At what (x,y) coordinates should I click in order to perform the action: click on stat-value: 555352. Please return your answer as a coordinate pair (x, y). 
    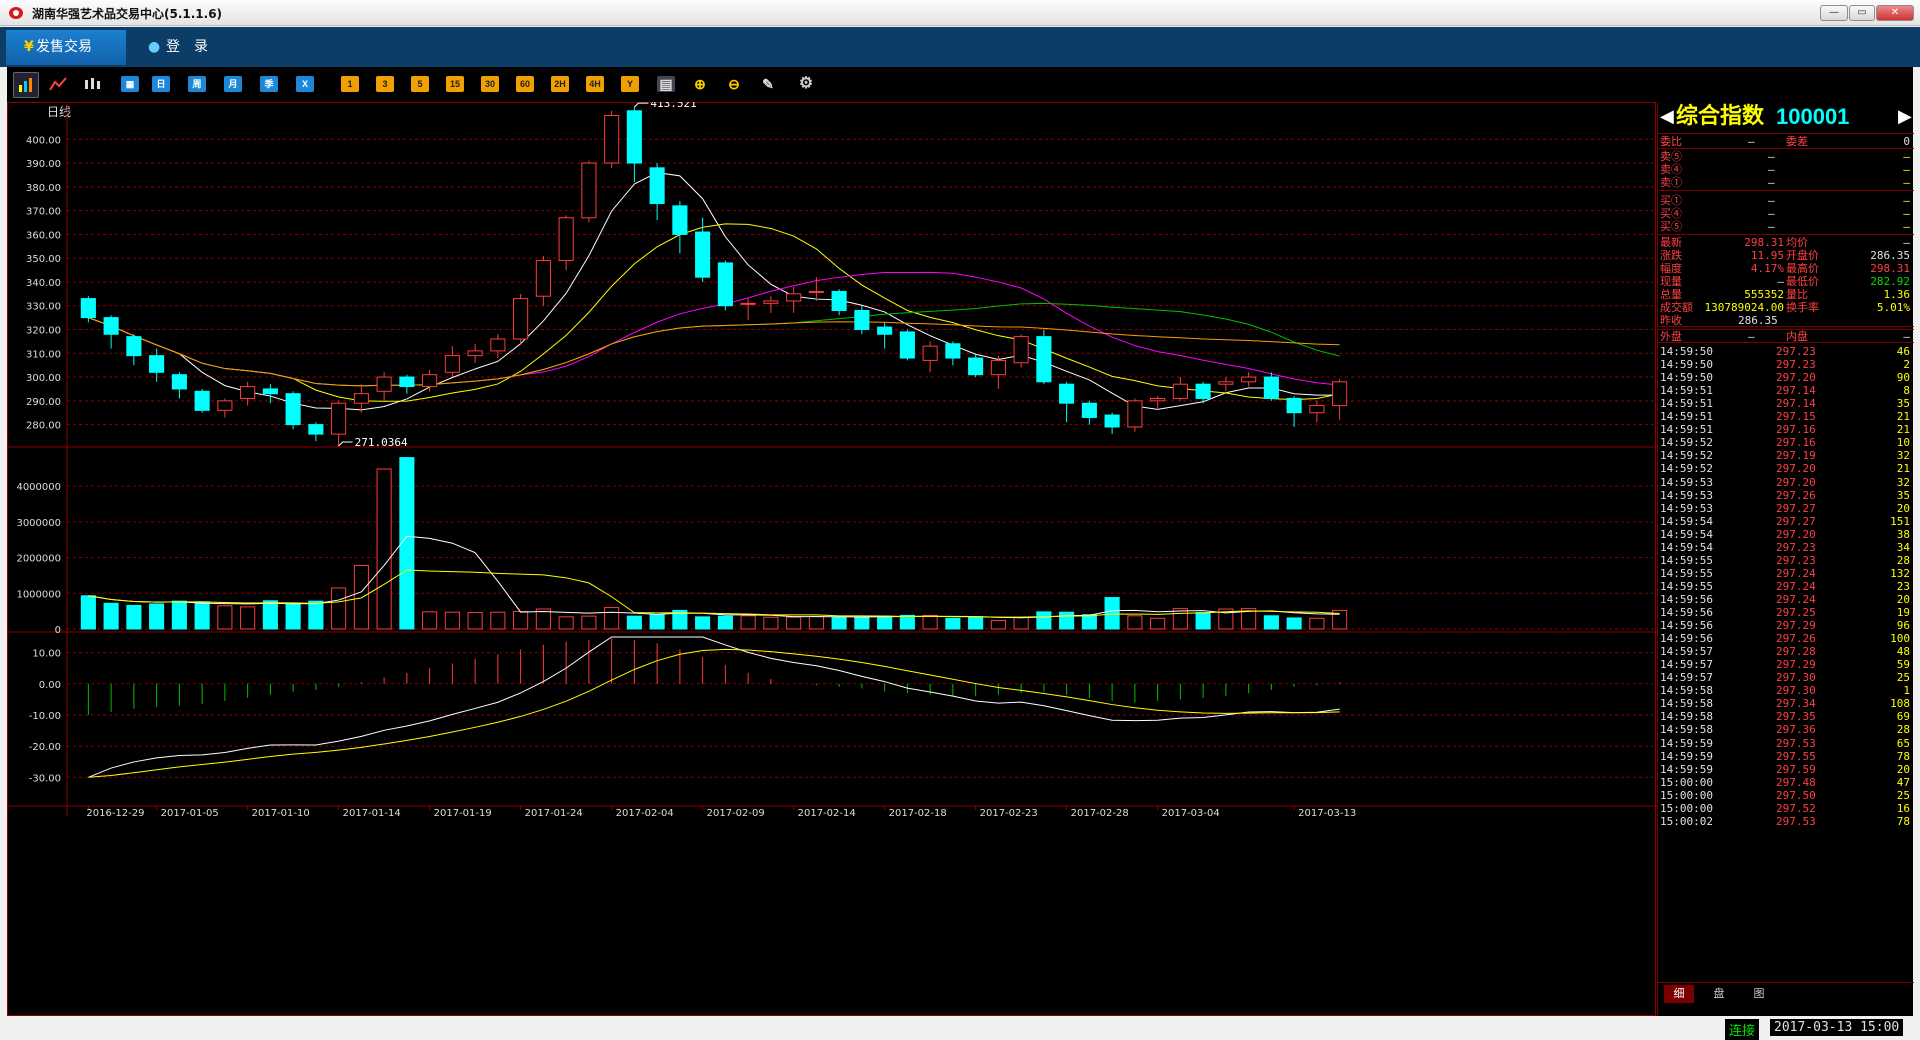
    Looking at the image, I should click on (1764, 294).